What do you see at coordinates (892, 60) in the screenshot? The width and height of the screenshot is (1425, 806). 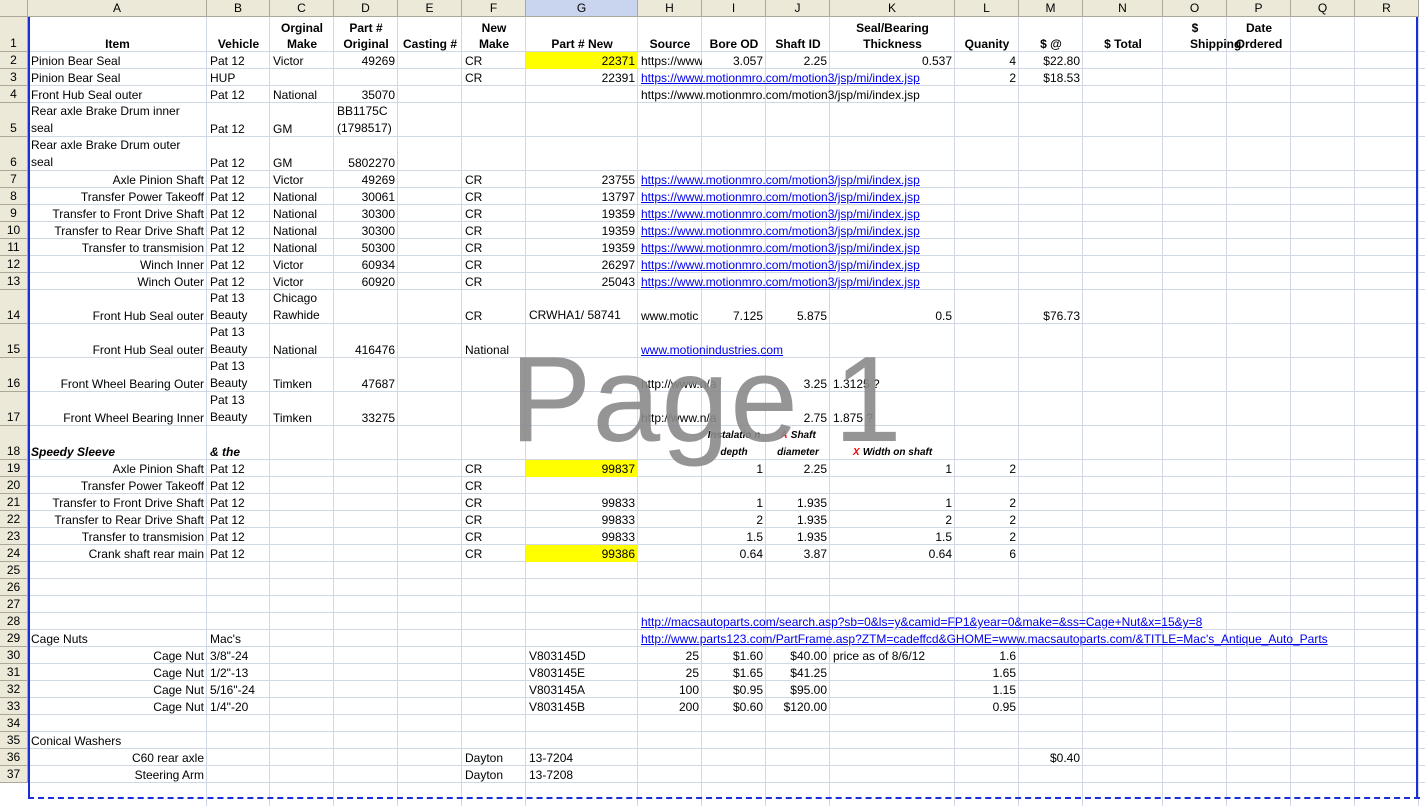 I see `cell-k2: 0.537` at bounding box center [892, 60].